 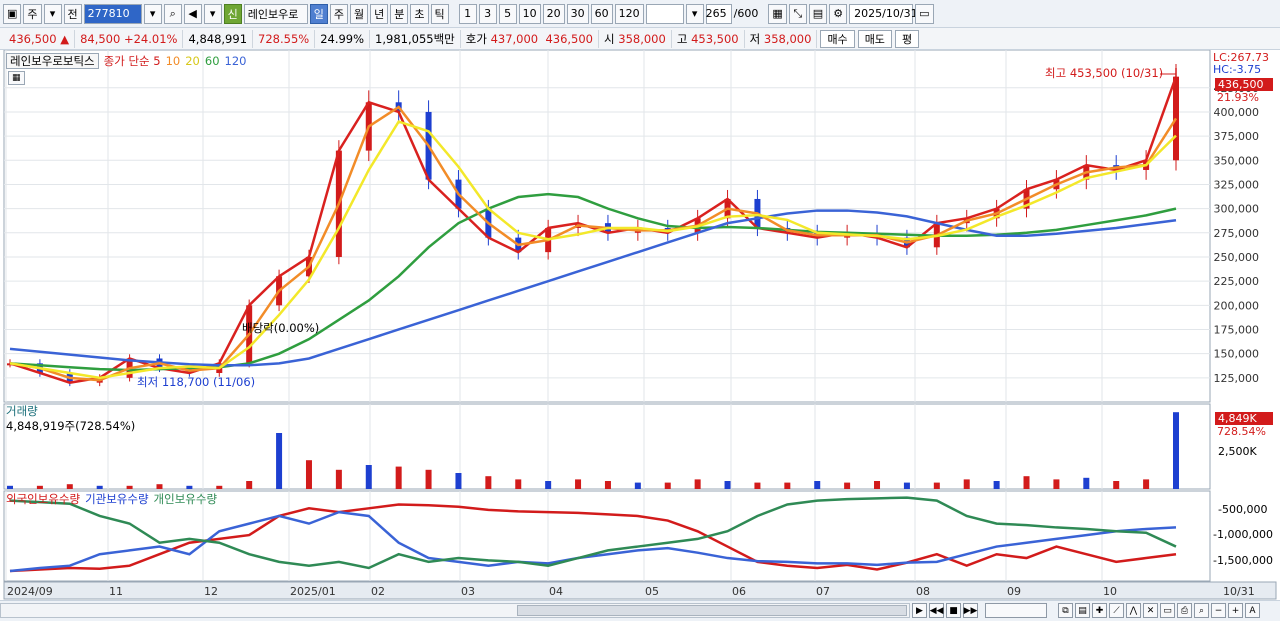 What do you see at coordinates (1235, 610) in the screenshot?
I see `zoom-in-icon: +` at bounding box center [1235, 610].